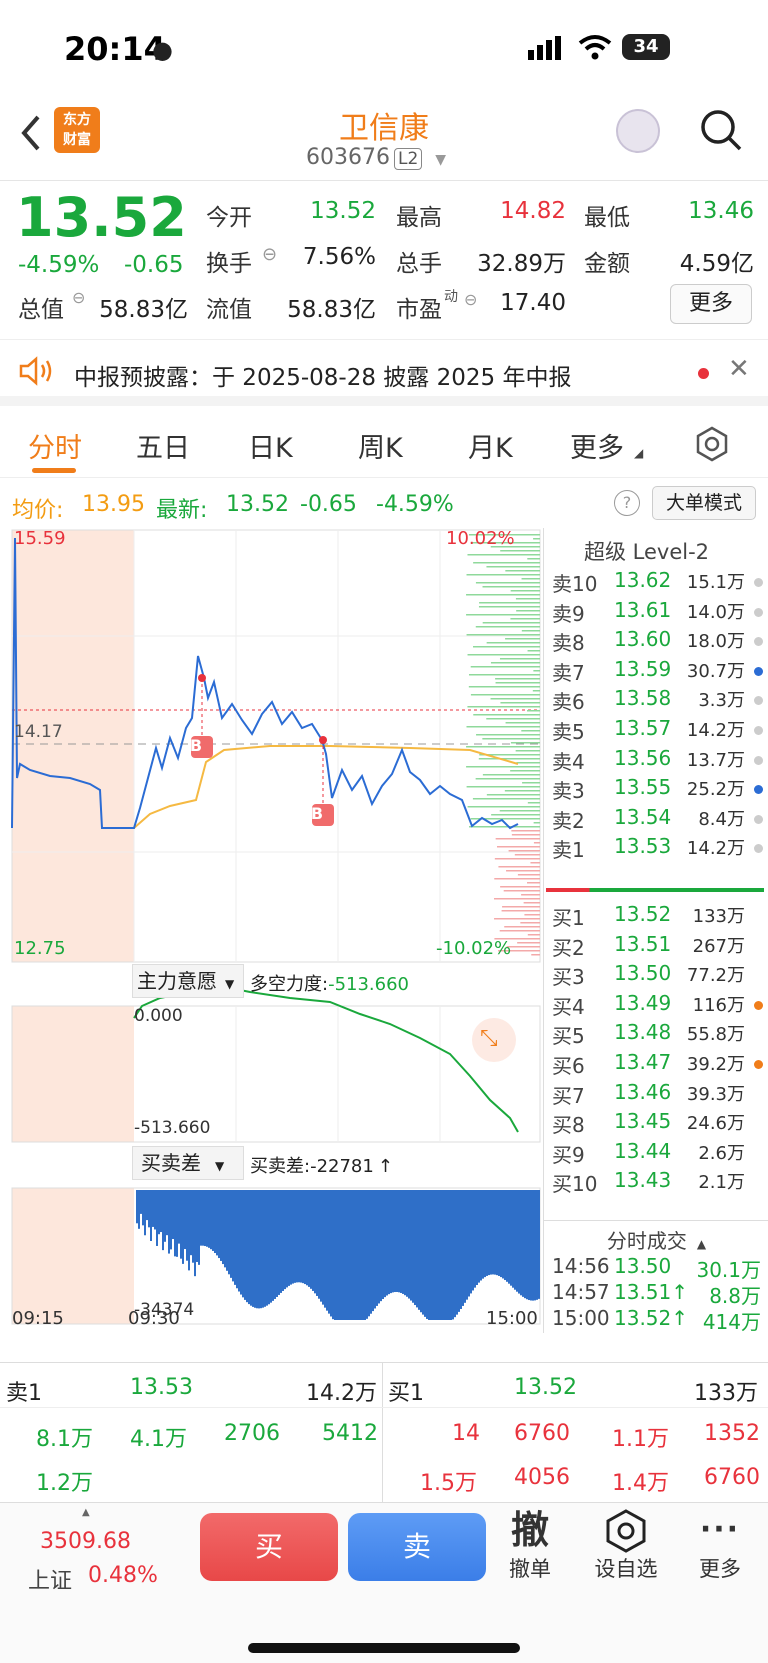 This screenshot has width=768, height=1663. Describe the element at coordinates (715, 1035) in the screenshot. I see `level-volume: 55.8万` at that location.